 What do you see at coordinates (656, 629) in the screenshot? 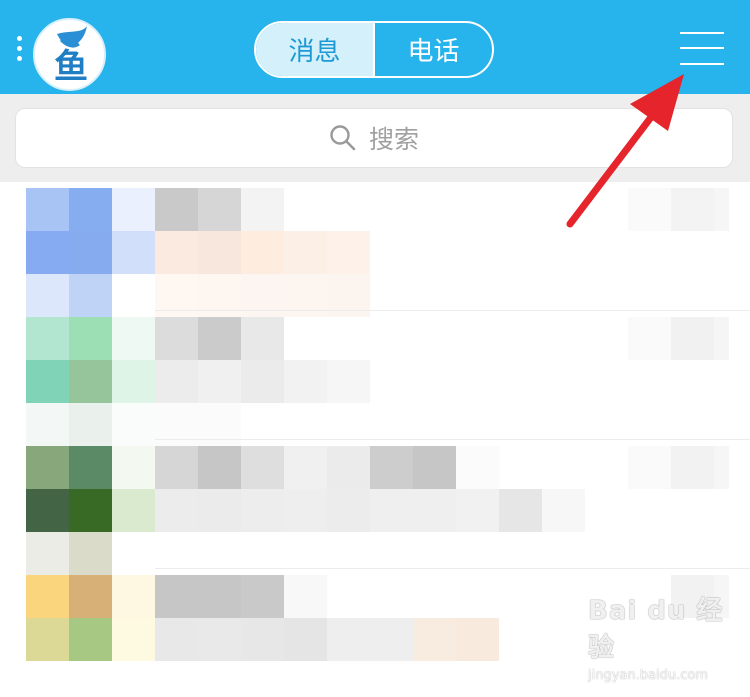
I see `watermark-logo: Bai du 经验` at bounding box center [656, 629].